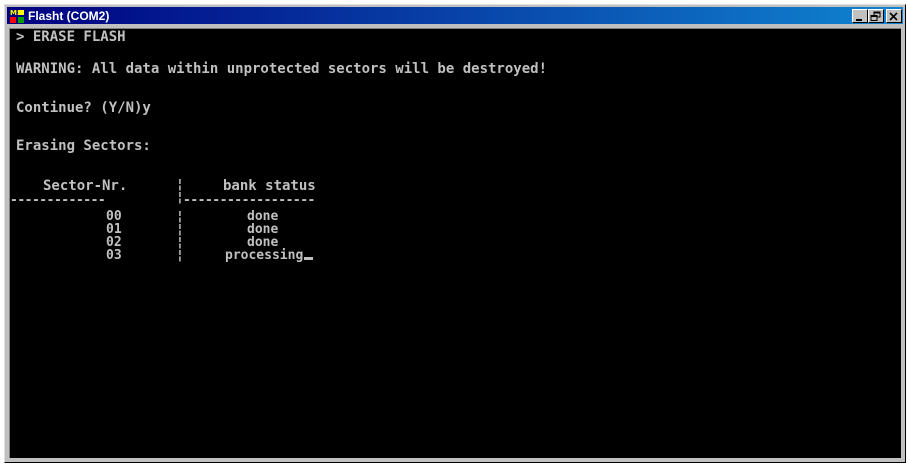 This screenshot has height=465, width=908. I want to click on close-button, so click(894, 15).